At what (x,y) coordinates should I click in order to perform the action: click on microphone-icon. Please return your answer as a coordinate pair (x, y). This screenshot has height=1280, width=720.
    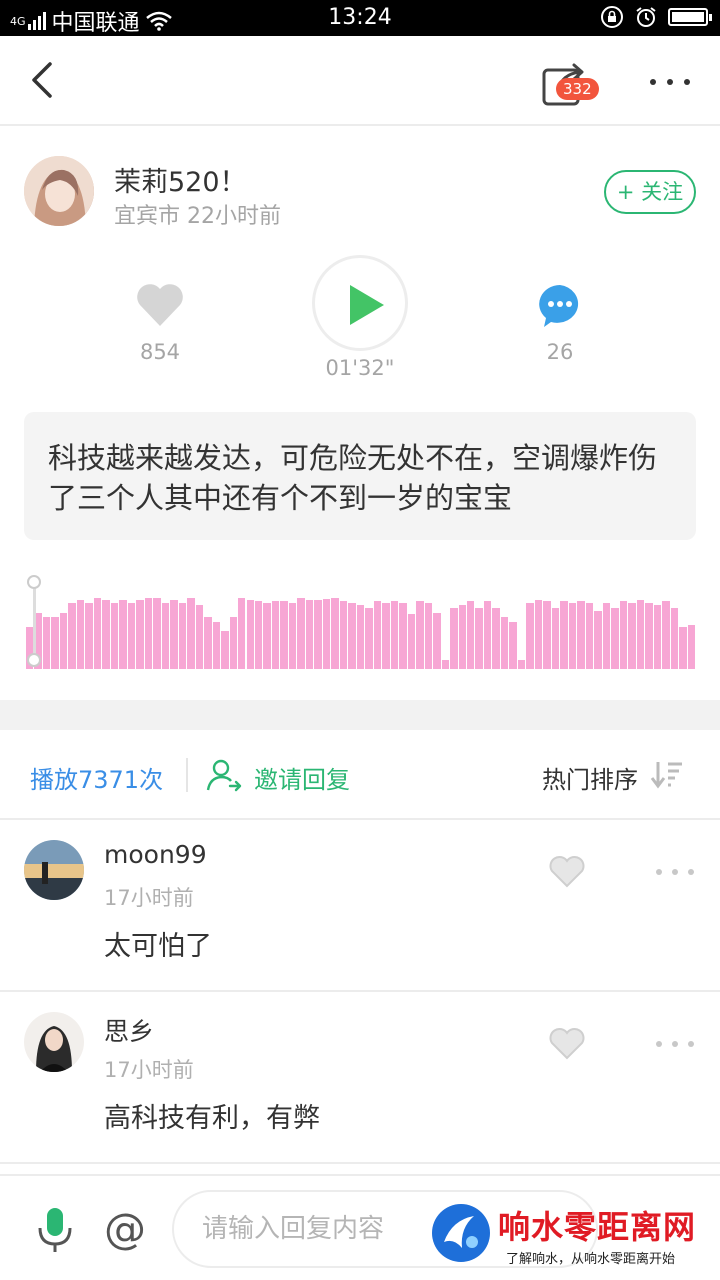
    Looking at the image, I should click on (55, 1230).